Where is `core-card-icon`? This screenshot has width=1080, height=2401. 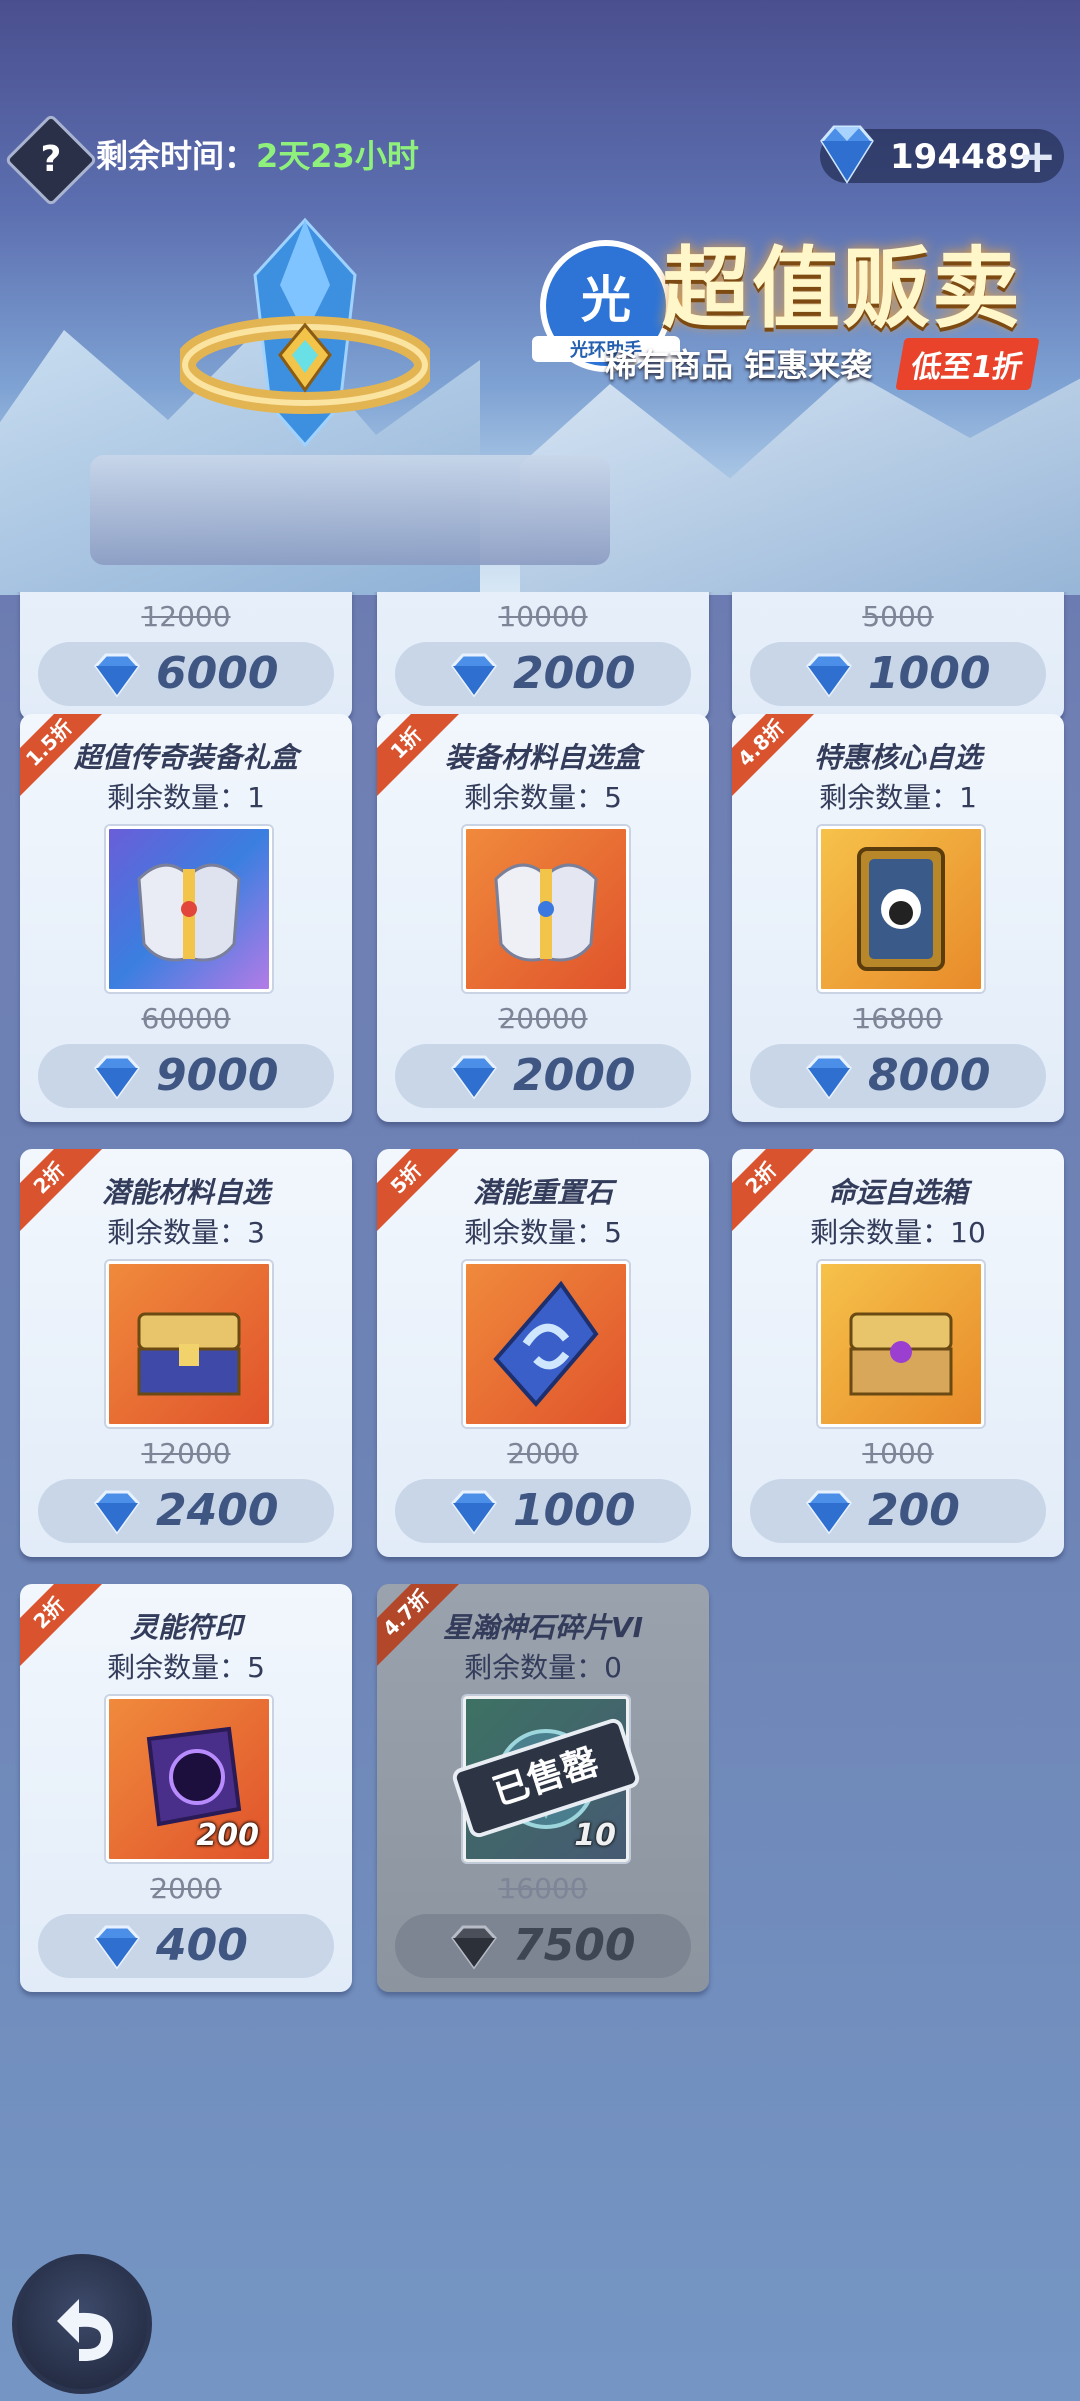 core-card-icon is located at coordinates (901, 909).